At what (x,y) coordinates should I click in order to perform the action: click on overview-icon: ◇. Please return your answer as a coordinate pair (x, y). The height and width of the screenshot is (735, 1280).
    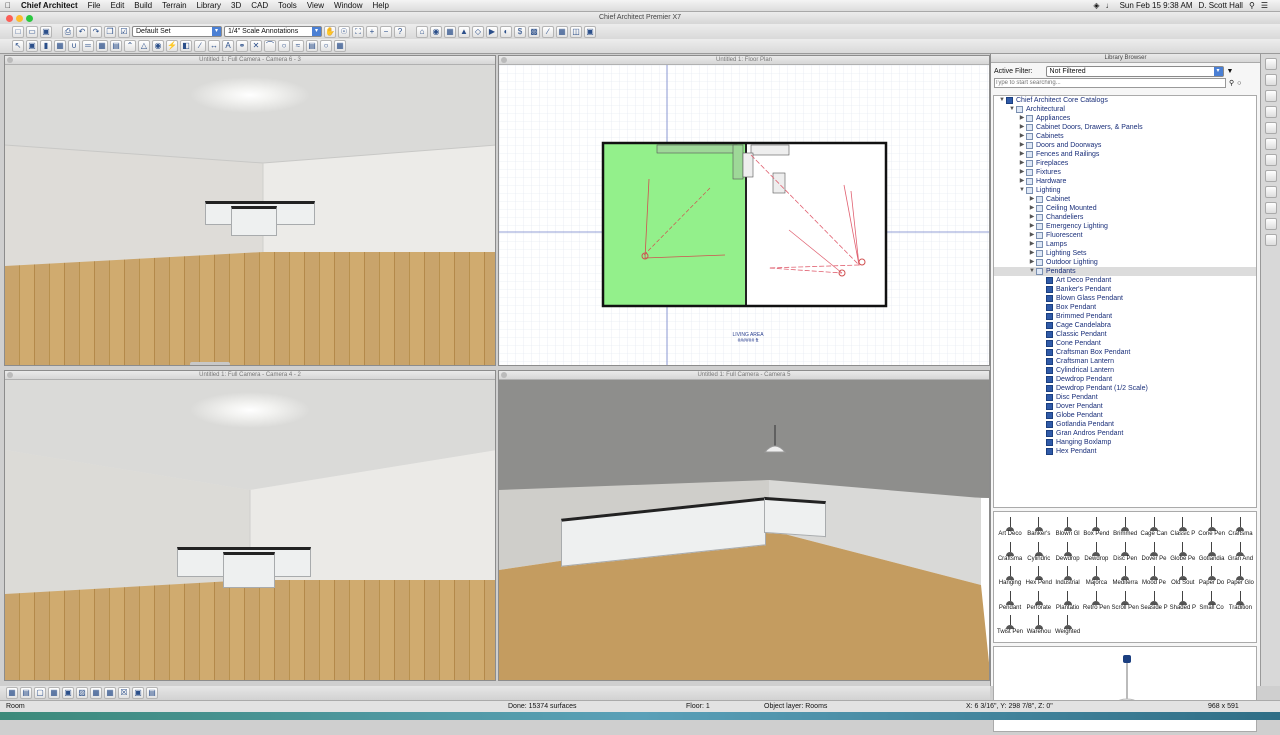
    Looking at the image, I should click on (478, 31).